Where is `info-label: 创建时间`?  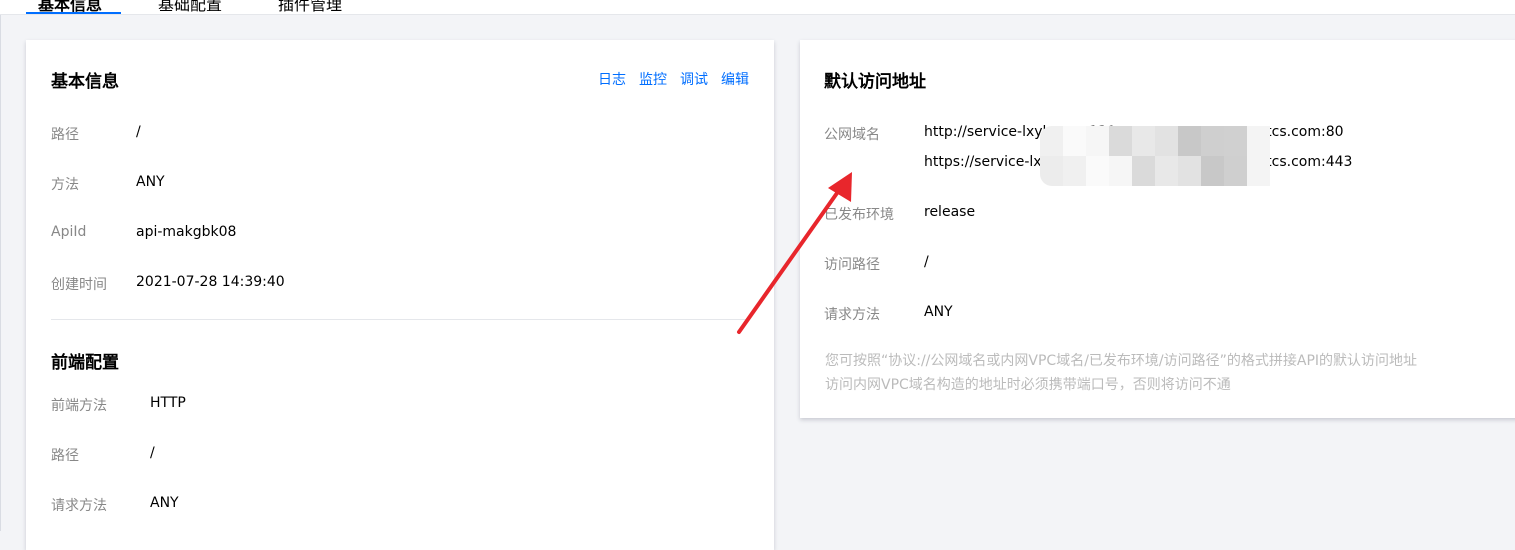
info-label: 创建时间 is located at coordinates (79, 285).